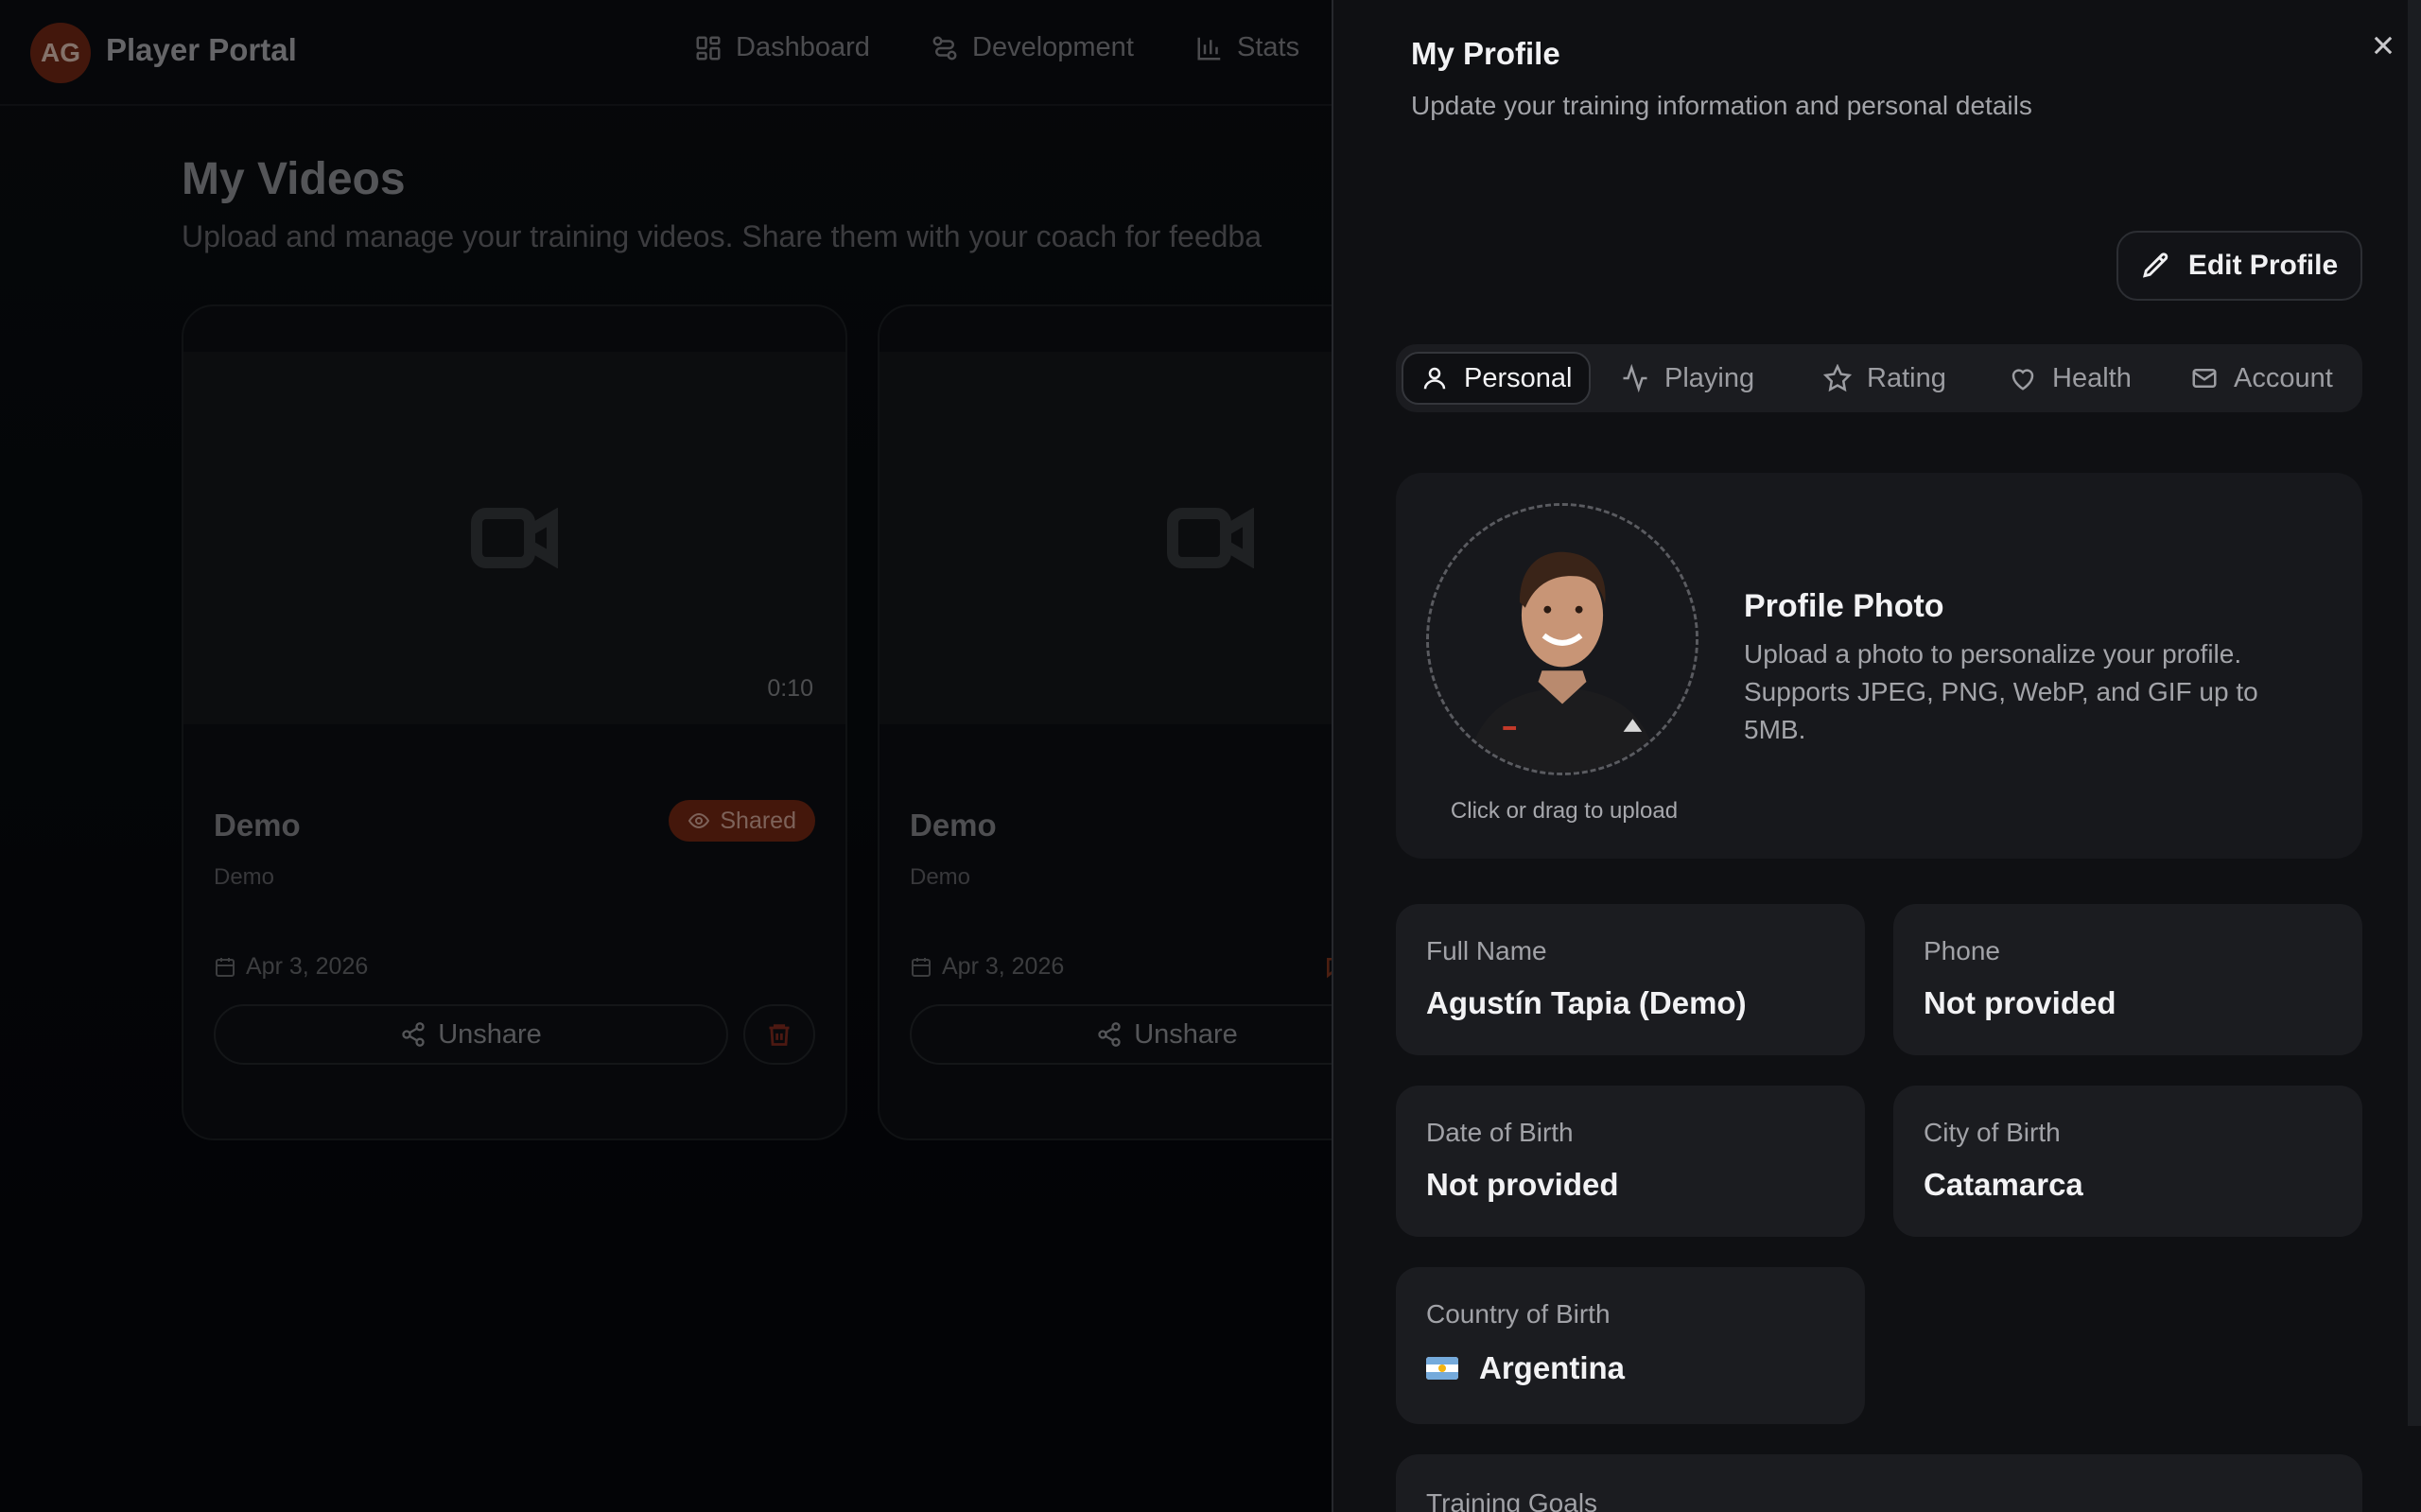 This screenshot has height=1512, width=2421. I want to click on field-phone: Phone Not provided, so click(2127, 979).